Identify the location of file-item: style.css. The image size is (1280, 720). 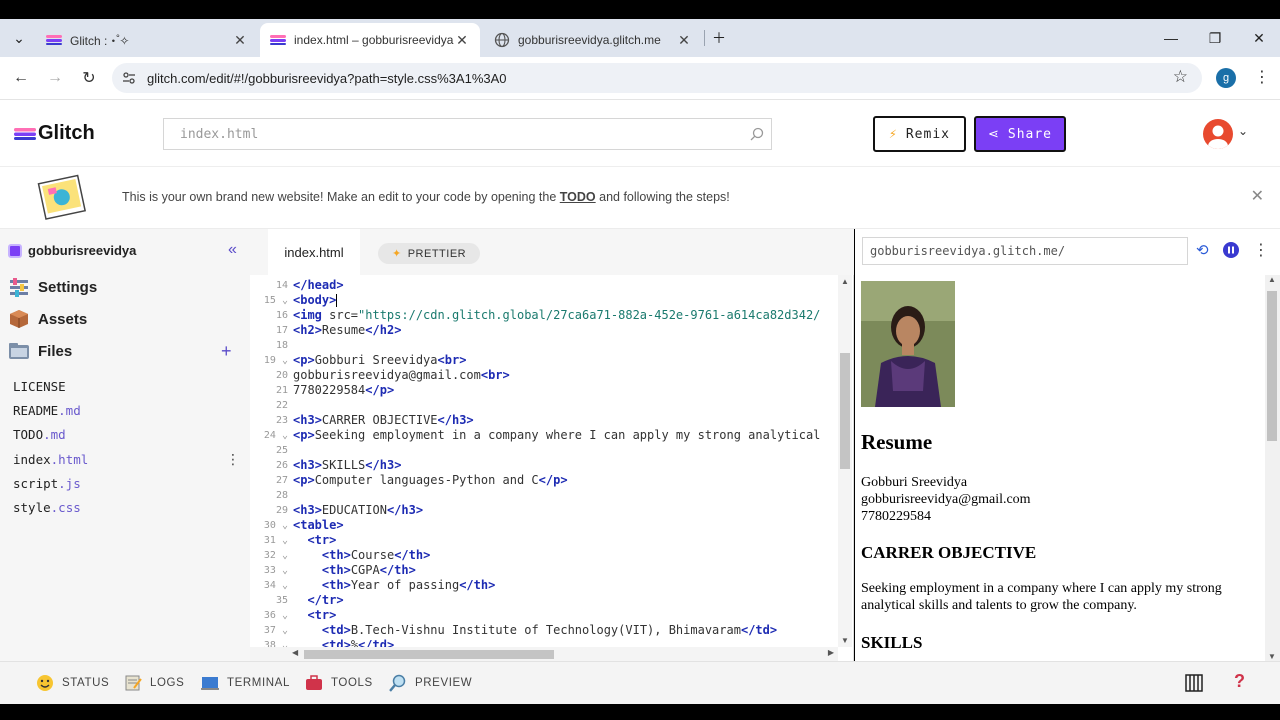
(47, 507).